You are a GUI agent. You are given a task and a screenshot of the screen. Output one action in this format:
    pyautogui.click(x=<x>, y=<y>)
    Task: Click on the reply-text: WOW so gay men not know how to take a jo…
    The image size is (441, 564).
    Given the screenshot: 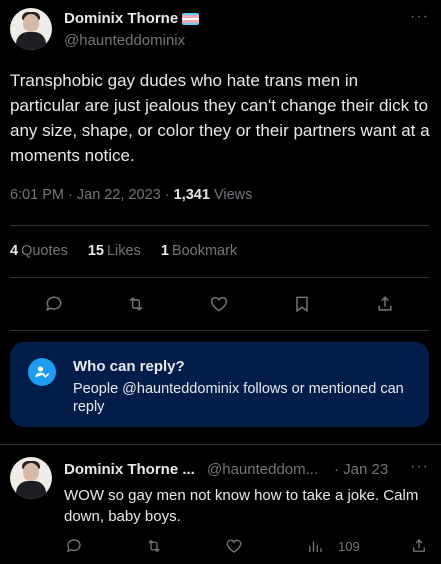 What is the action you would take?
    pyautogui.click(x=241, y=506)
    